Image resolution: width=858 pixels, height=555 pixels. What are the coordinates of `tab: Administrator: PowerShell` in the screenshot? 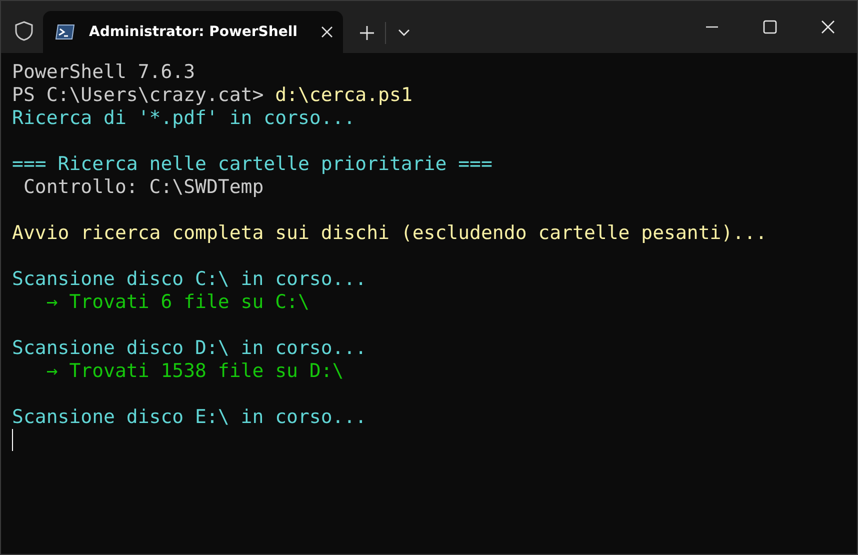 It's located at (193, 32).